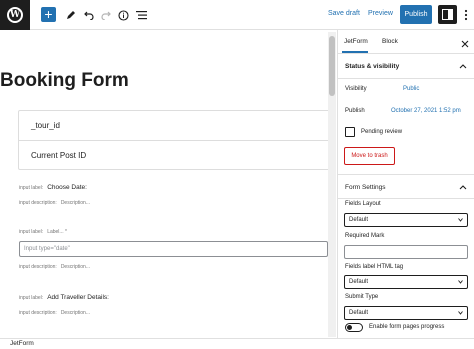 The height and width of the screenshot is (349, 474). I want to click on publish-label: Publish, so click(355, 111).